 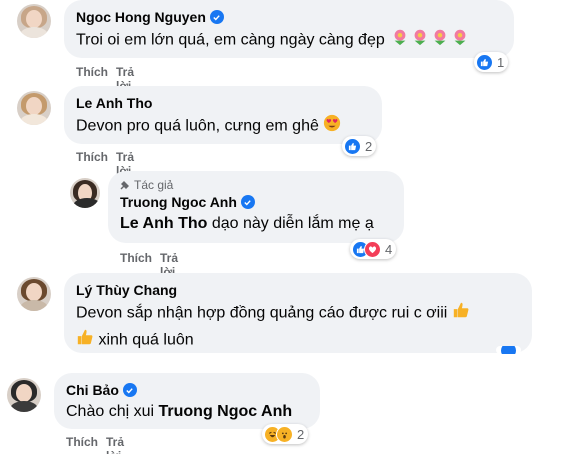 What do you see at coordinates (429, 40) in the screenshot?
I see `flower-emoji-icon` at bounding box center [429, 40].